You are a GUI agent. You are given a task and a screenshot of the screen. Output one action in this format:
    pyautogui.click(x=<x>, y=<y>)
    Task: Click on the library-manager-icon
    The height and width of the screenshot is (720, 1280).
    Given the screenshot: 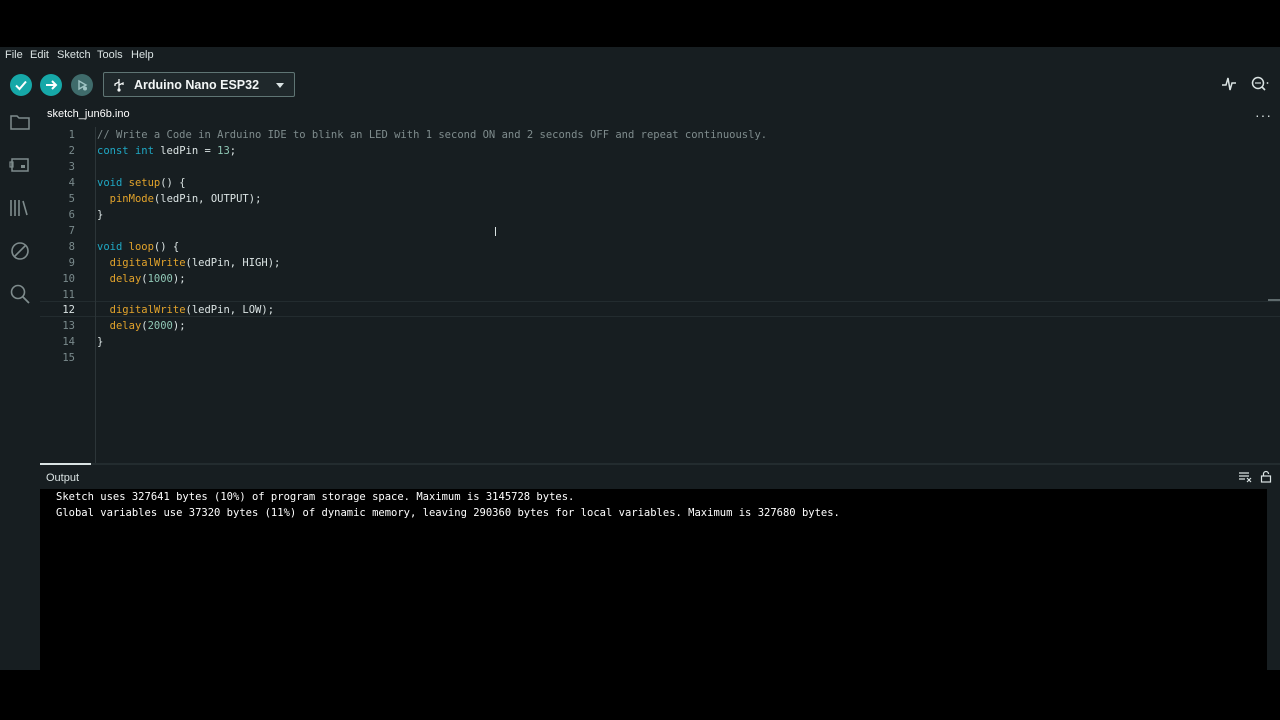 What is the action you would take?
    pyautogui.click(x=20, y=208)
    